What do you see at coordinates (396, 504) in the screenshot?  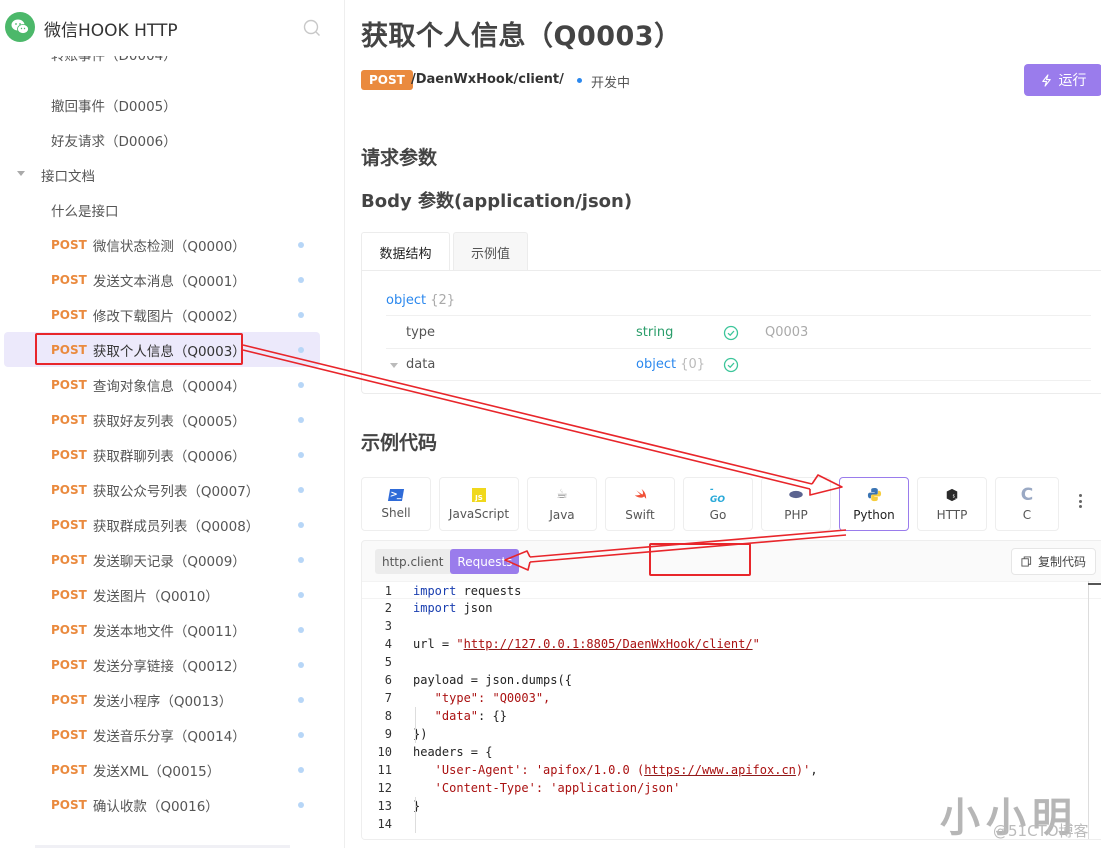 I see `lang-shell: >_ Shell` at bounding box center [396, 504].